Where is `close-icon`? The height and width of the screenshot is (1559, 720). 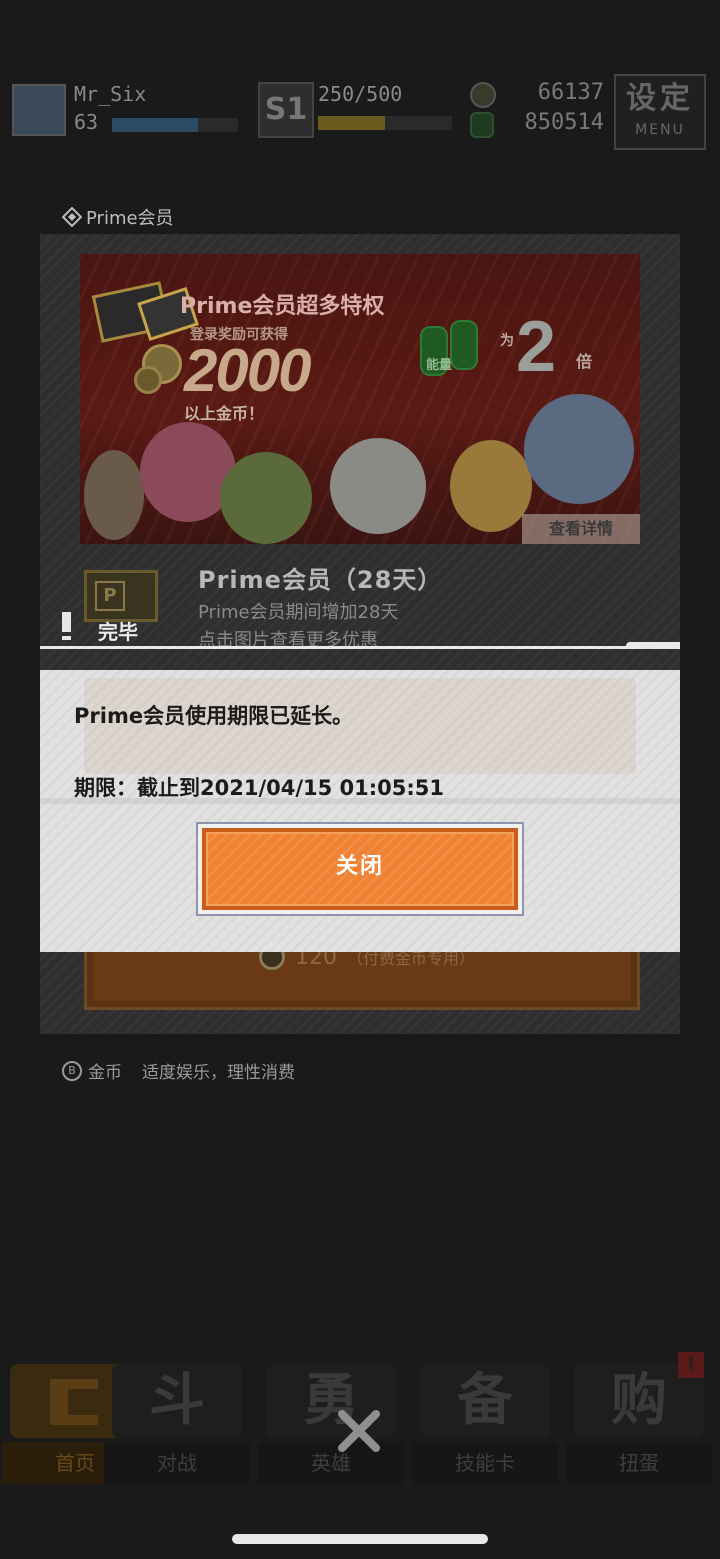 close-icon is located at coordinates (359, 1431).